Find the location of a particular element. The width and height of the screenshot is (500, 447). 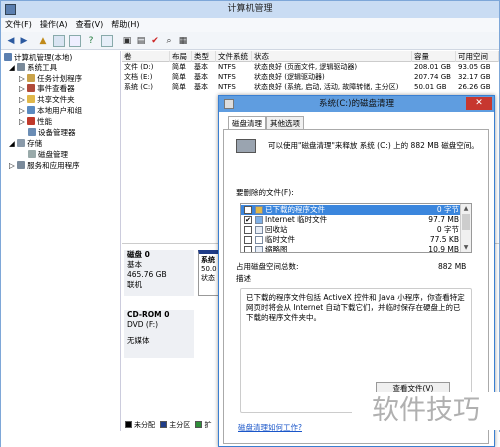

menu-view: 查看(V) is located at coordinates (90, 25).